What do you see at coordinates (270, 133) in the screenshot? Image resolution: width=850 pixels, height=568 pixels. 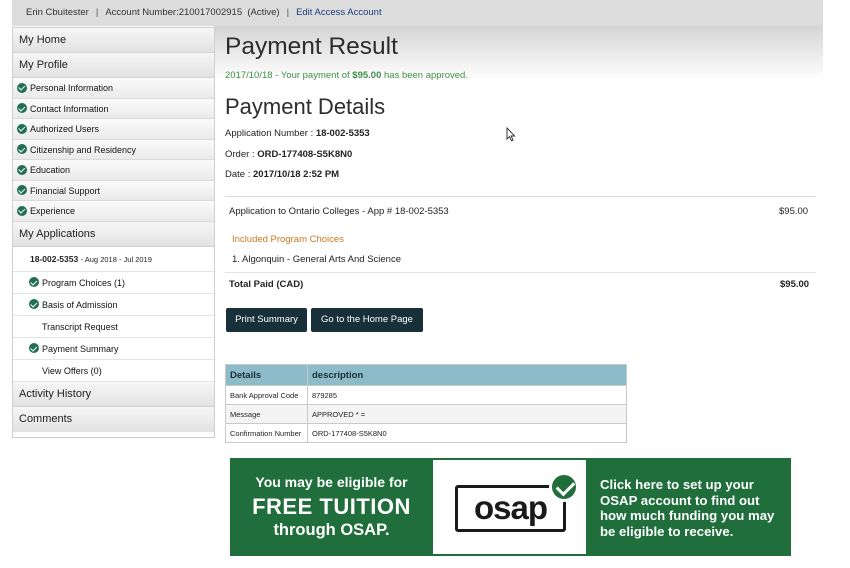 I see `label: Application Number :` at bounding box center [270, 133].